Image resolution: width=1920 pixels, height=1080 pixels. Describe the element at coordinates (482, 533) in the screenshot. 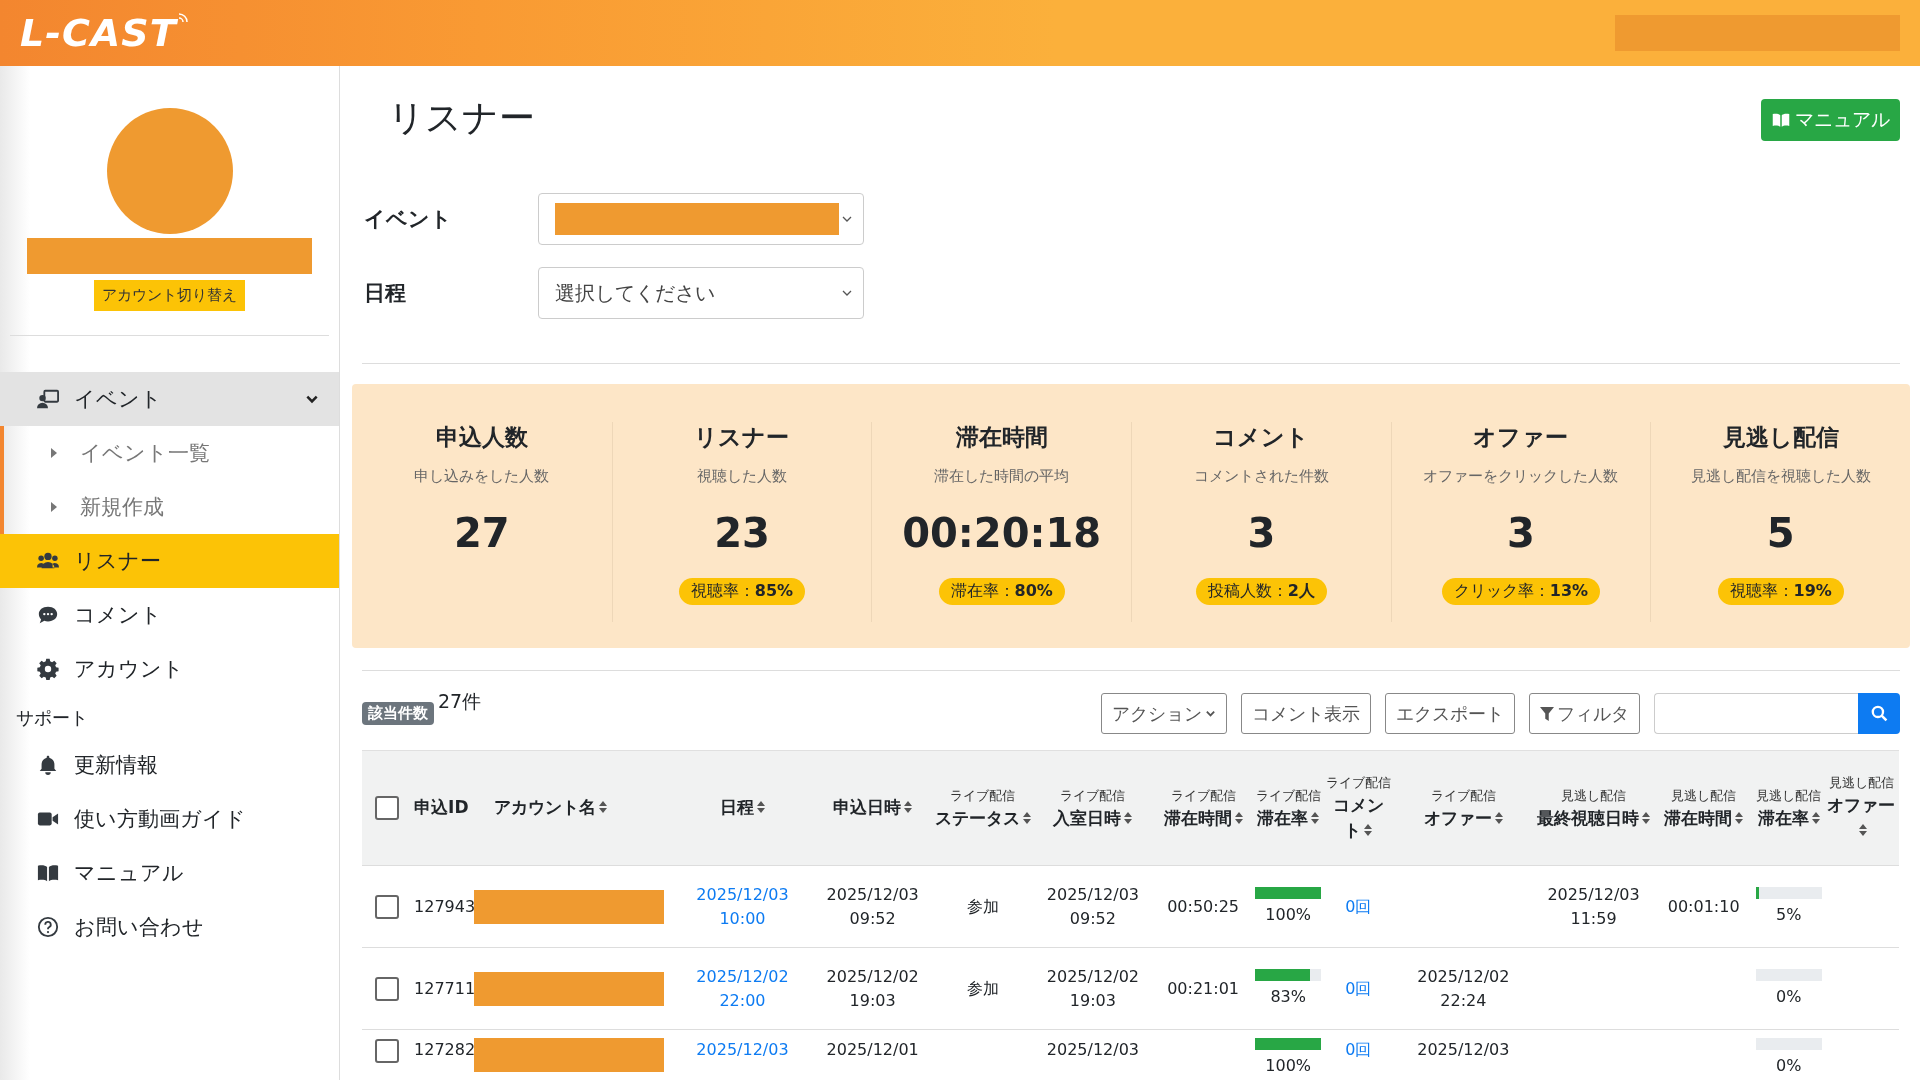

I see `stat-value: 27` at that location.